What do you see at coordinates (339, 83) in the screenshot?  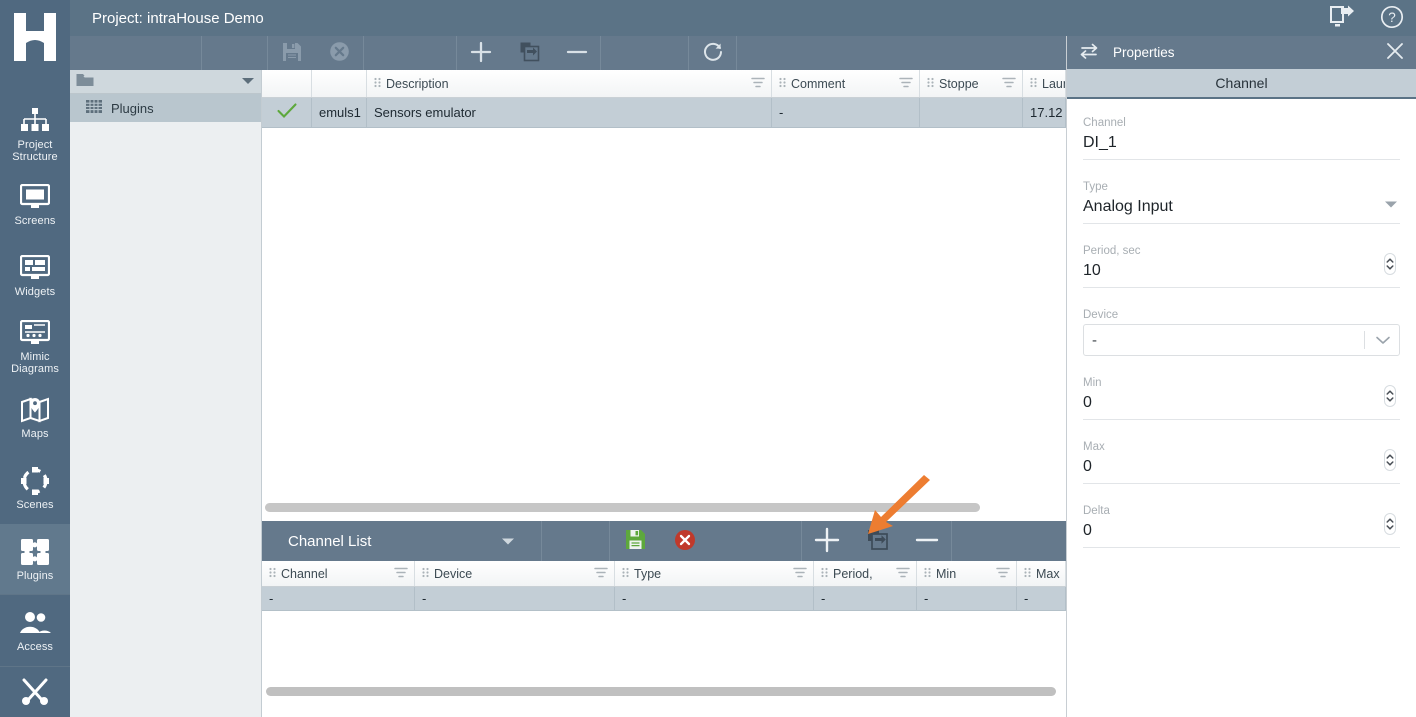 I see `column-header-id` at bounding box center [339, 83].